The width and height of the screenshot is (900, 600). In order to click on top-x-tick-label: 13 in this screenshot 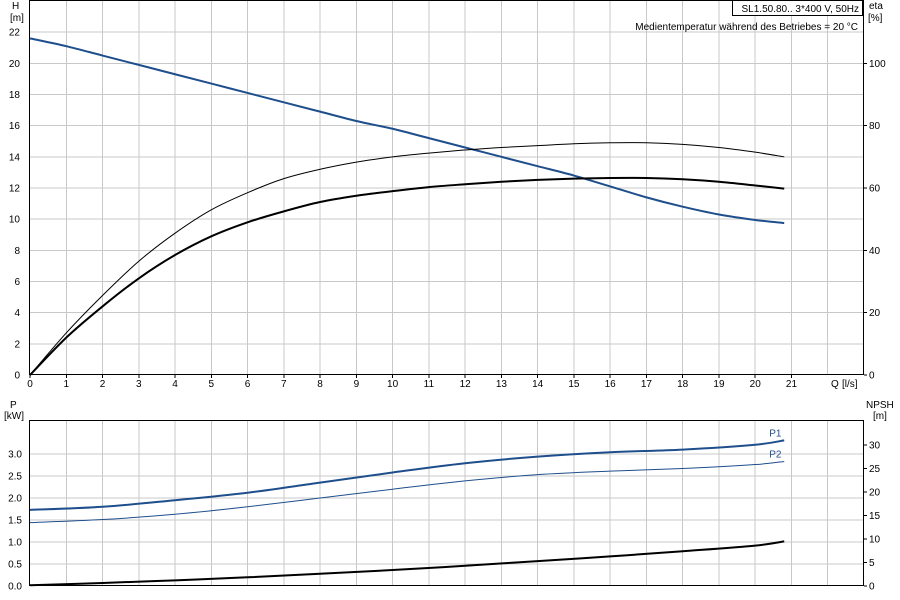, I will do `click(502, 384)`.